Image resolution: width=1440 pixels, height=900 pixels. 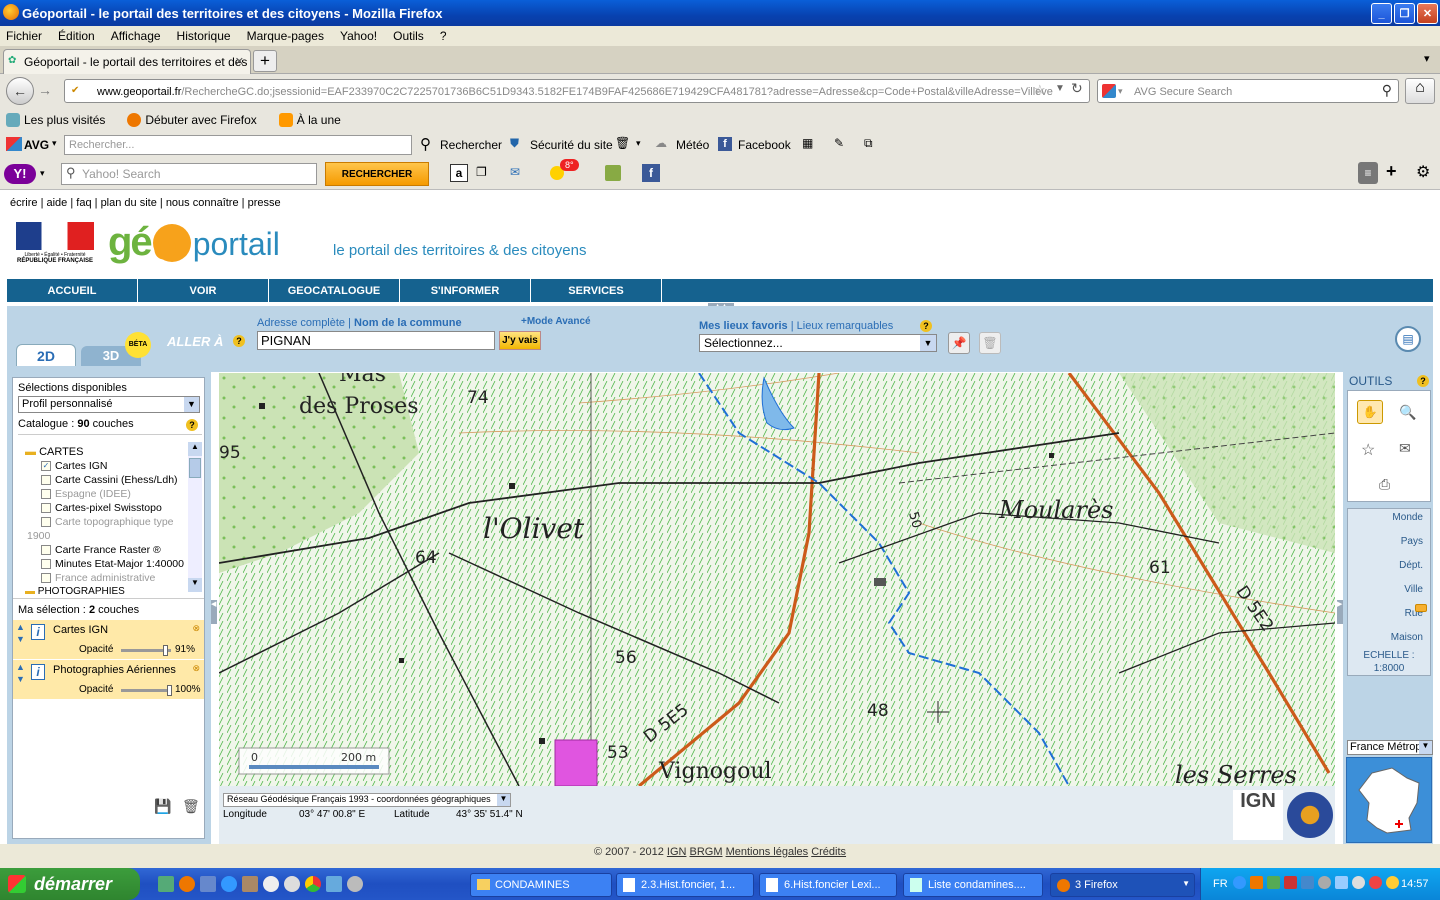 What do you see at coordinates (38, 672) in the screenshot?
I see `info-icon: i` at bounding box center [38, 672].